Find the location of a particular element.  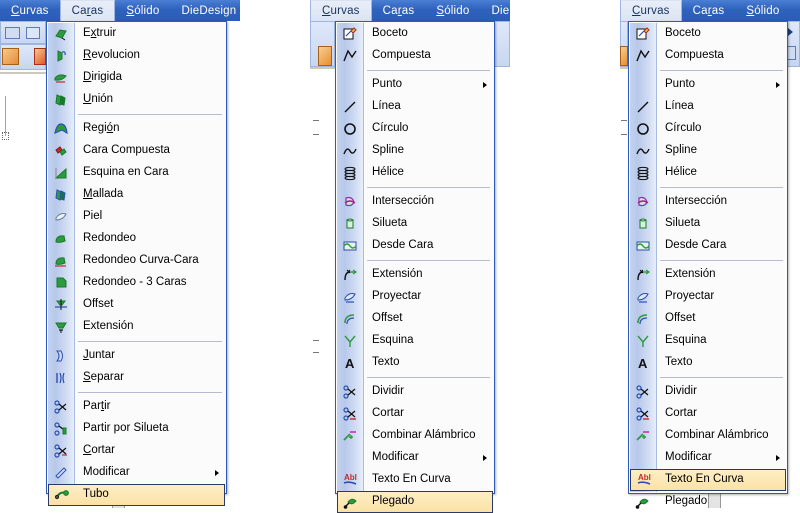

menu-item-separar: Separar is located at coordinates (136, 378).